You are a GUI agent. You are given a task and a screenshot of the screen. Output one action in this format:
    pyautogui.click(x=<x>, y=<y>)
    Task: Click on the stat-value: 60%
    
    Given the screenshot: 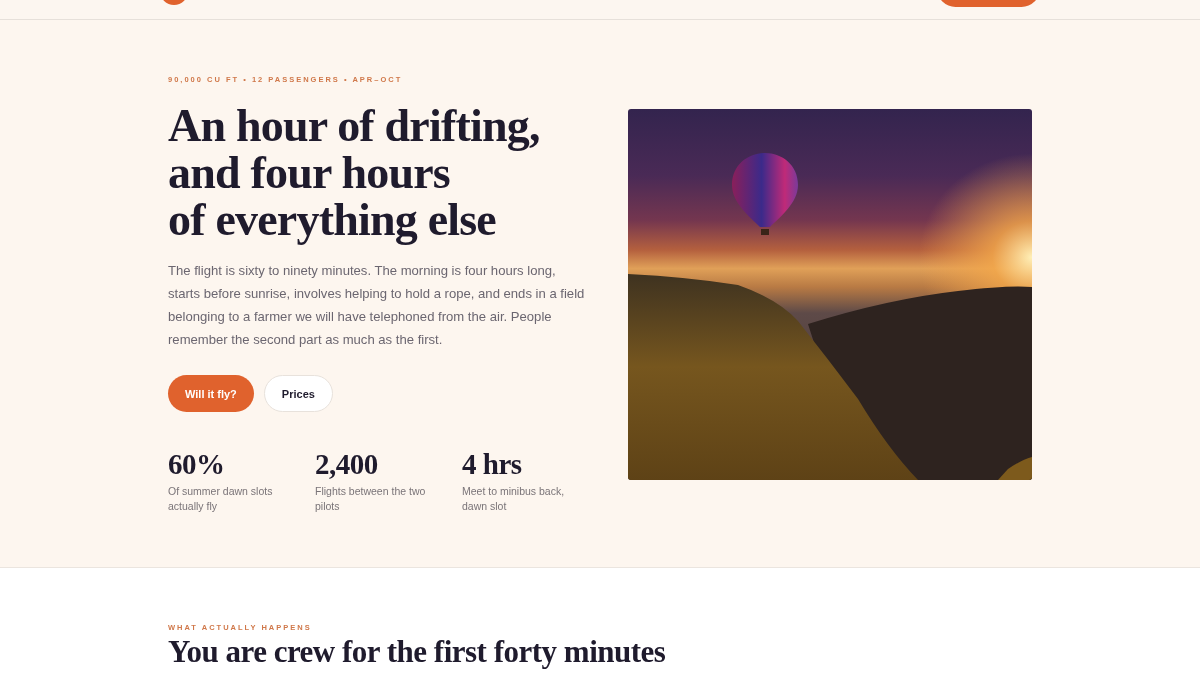 What is the action you would take?
    pyautogui.click(x=197, y=464)
    